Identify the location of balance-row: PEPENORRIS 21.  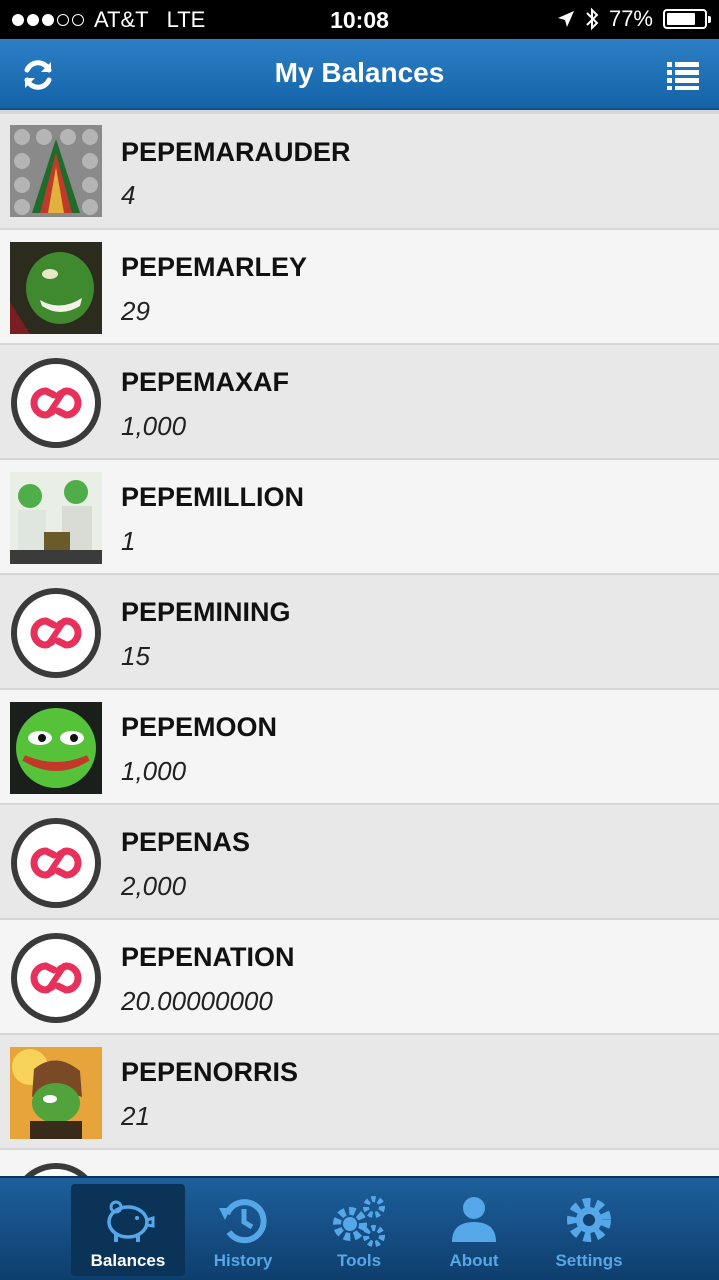
(359, 1092).